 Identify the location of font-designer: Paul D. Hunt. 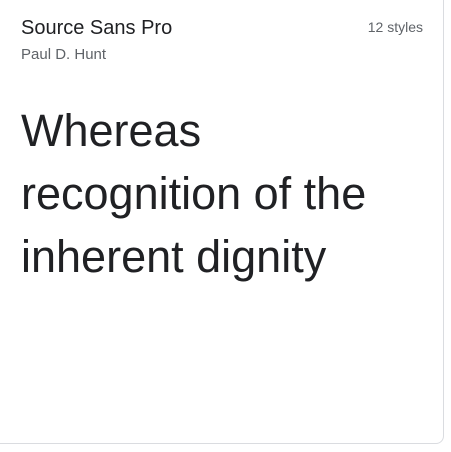
(64, 54).